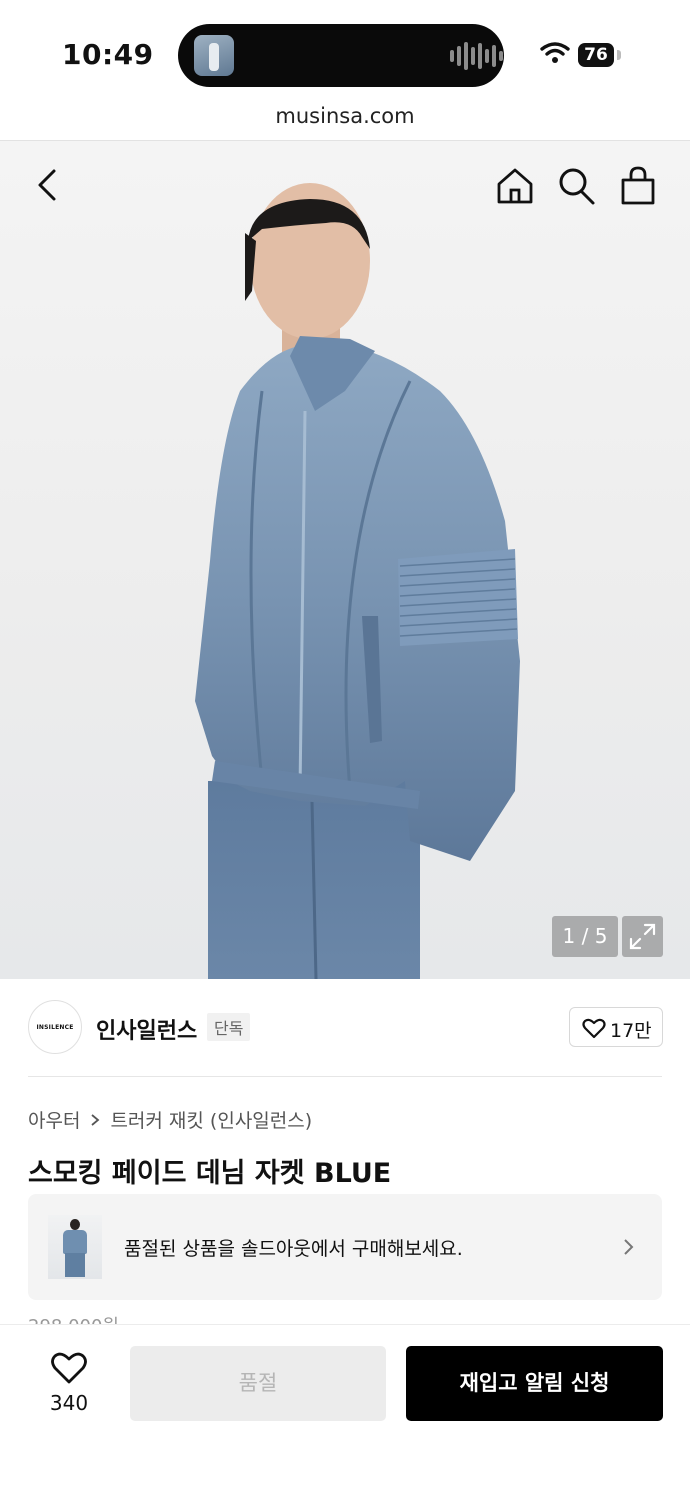  I want to click on brand-like-button: 17만, so click(616, 1027).